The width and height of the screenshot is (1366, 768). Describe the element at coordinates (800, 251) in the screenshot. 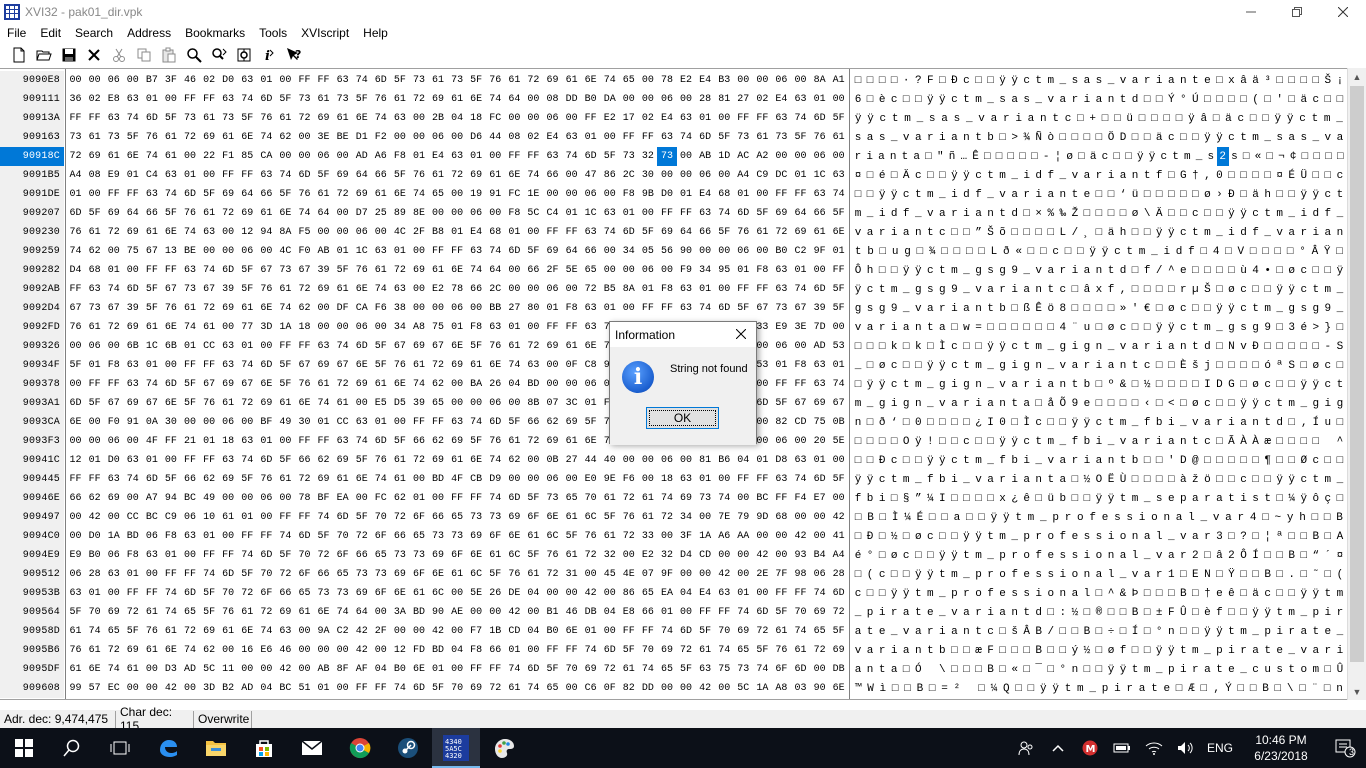

I see `hex-byte: C2` at that location.